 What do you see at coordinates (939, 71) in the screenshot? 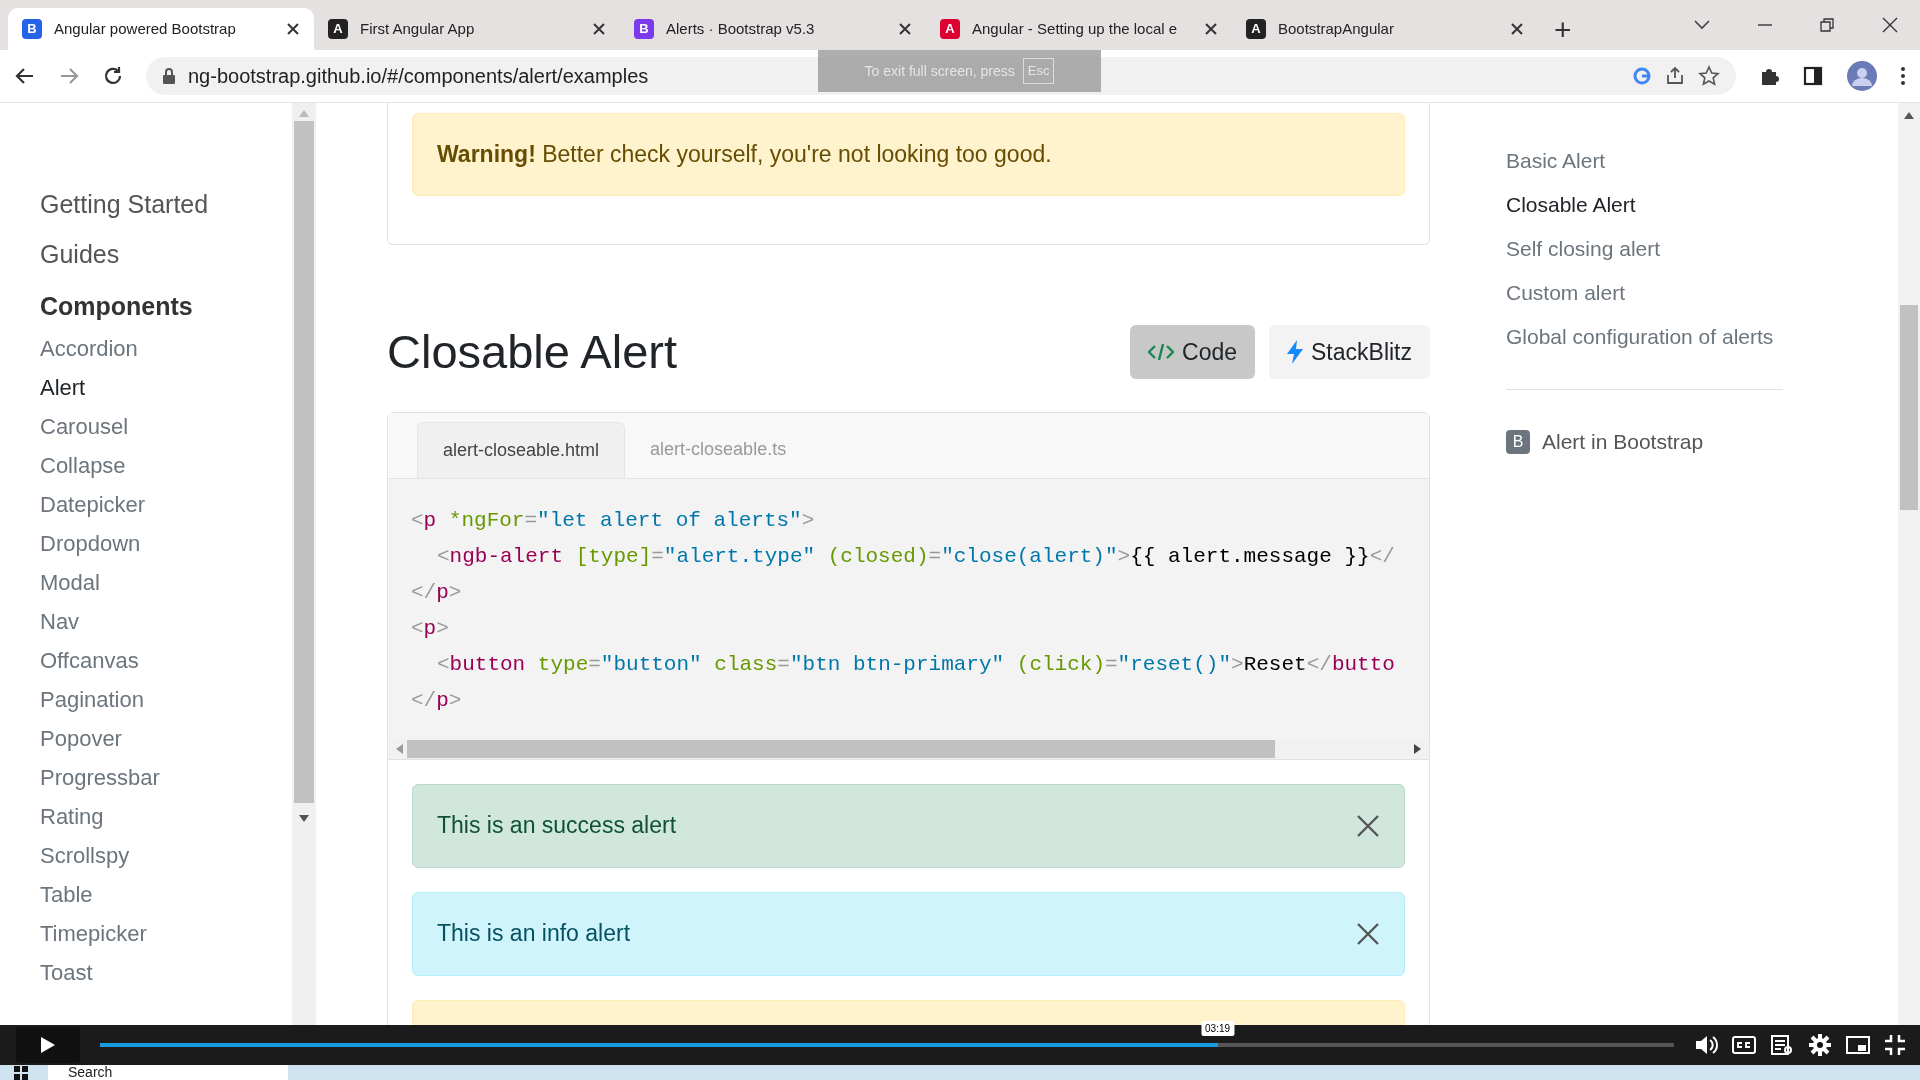
I see `notice-text: To exit full screen, press` at bounding box center [939, 71].